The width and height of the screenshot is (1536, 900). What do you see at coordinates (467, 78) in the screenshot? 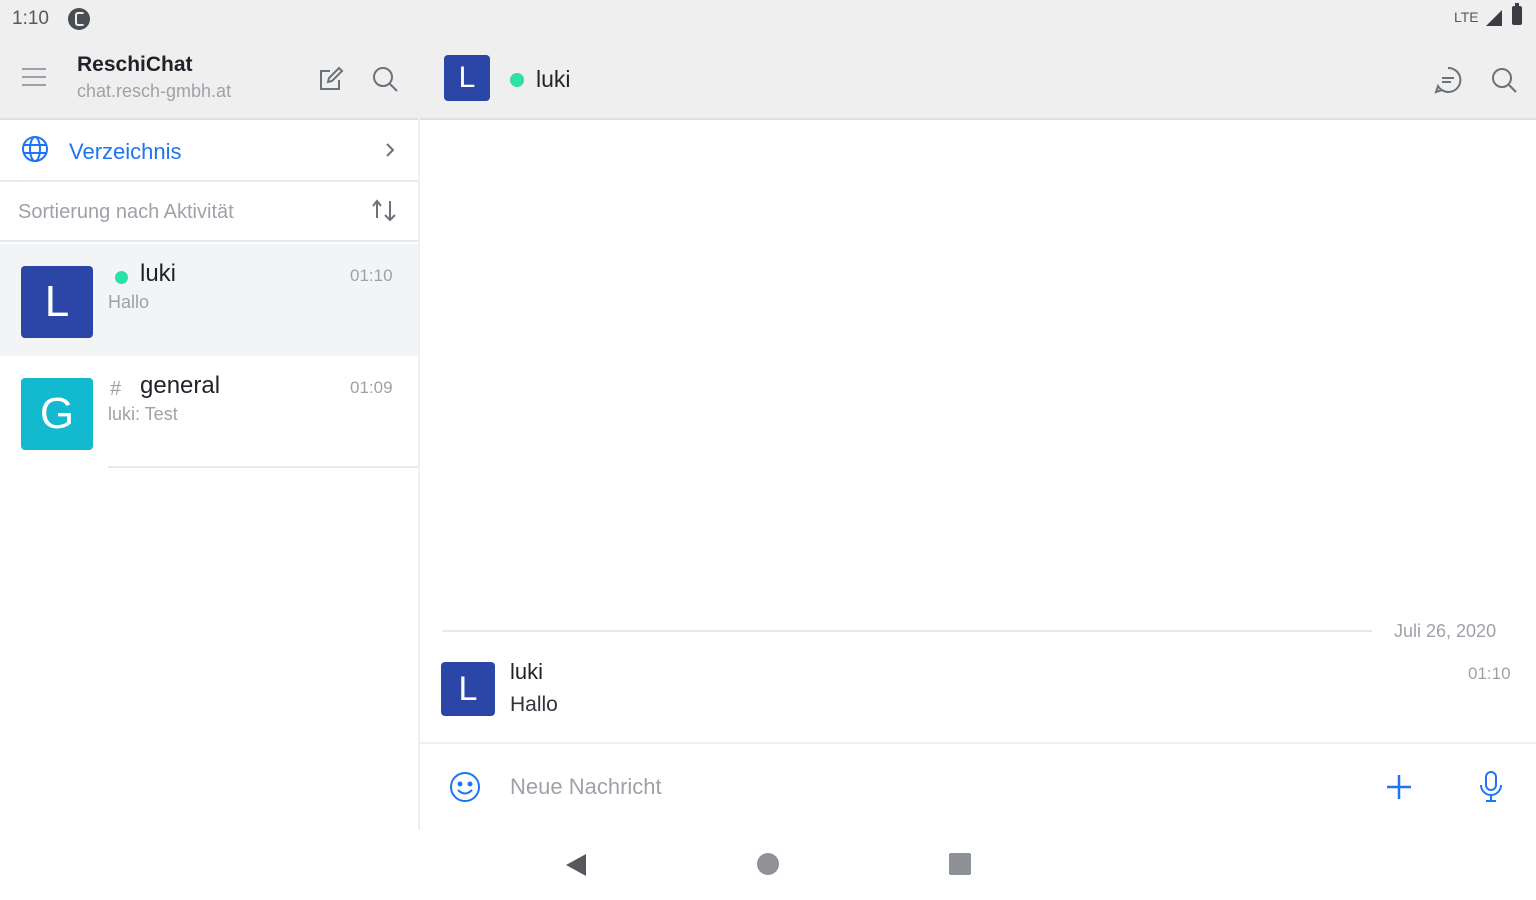
I see `room-avatar: L` at bounding box center [467, 78].